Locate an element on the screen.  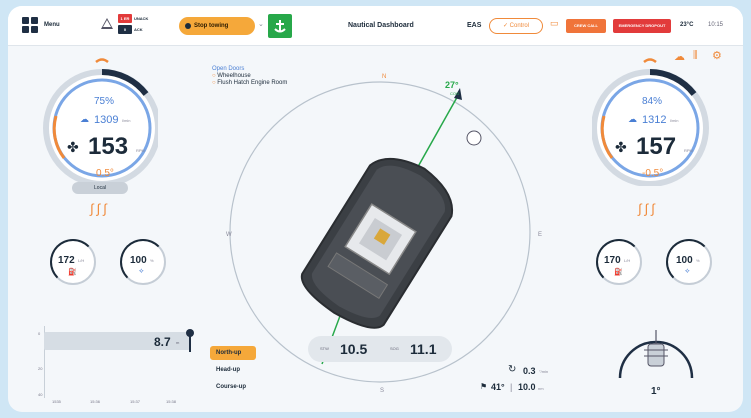
check-icon: ✓ is located at coordinates (506, 26).